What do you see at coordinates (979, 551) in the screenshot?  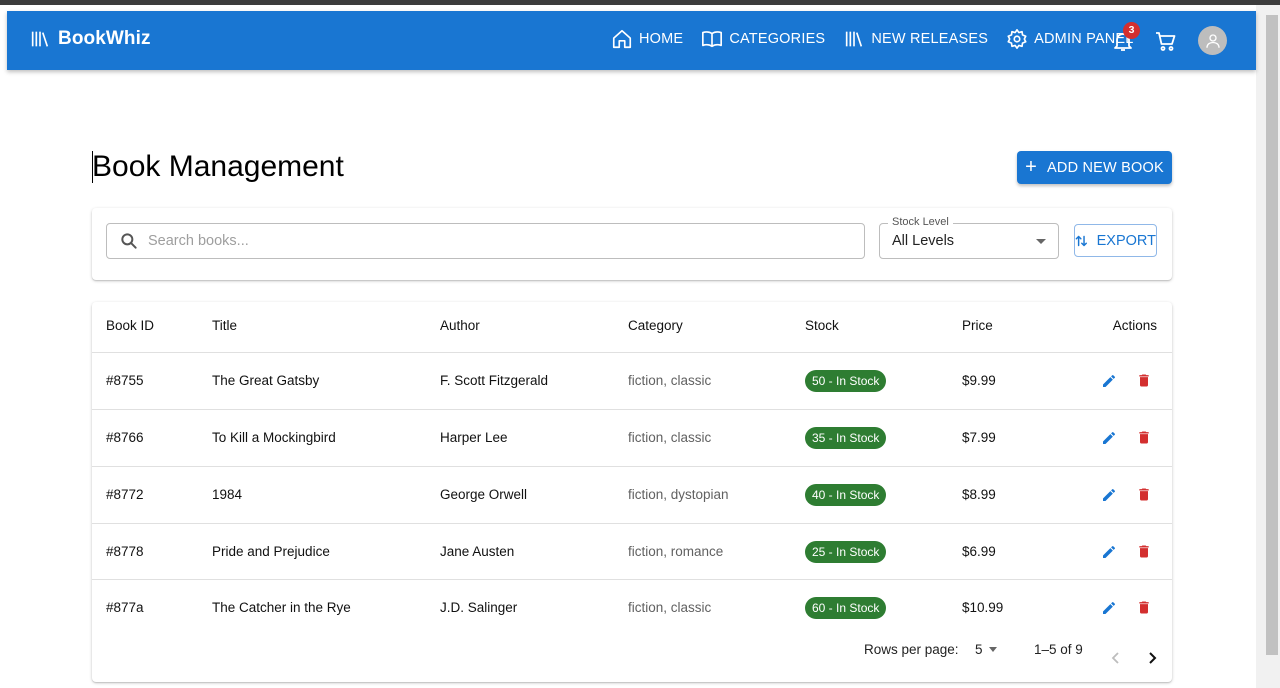 I see `cell-price: $6.99` at bounding box center [979, 551].